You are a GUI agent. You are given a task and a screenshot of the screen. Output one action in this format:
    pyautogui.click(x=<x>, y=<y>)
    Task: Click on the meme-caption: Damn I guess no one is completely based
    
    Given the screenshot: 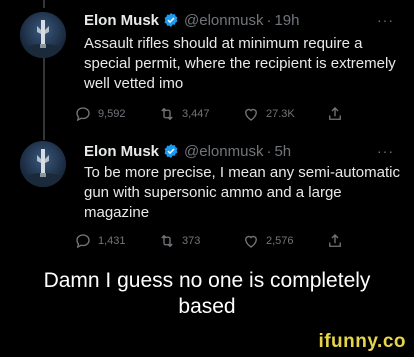 What is the action you would take?
    pyautogui.click(x=207, y=293)
    